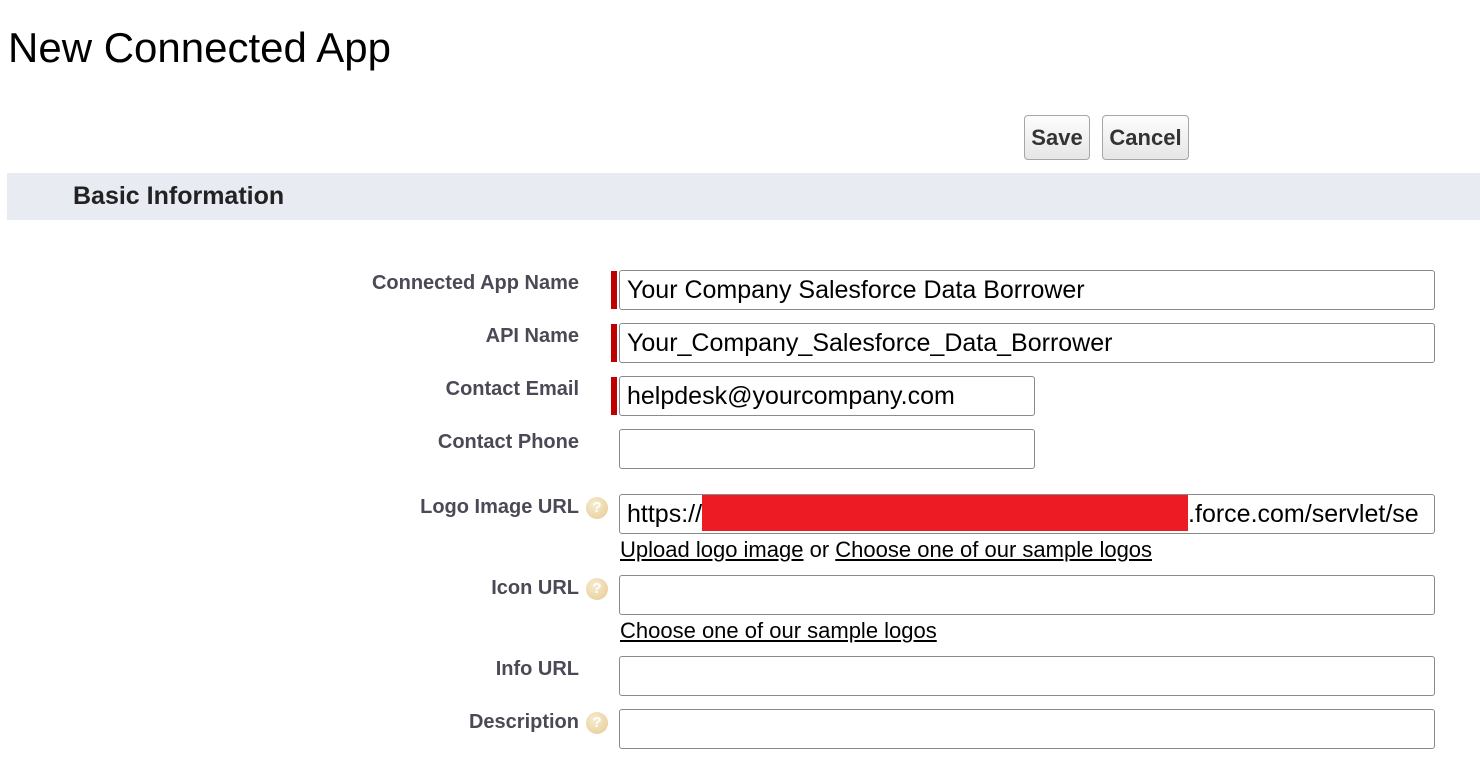  Describe the element at coordinates (827, 396) in the screenshot. I see `contact-email-input` at that location.